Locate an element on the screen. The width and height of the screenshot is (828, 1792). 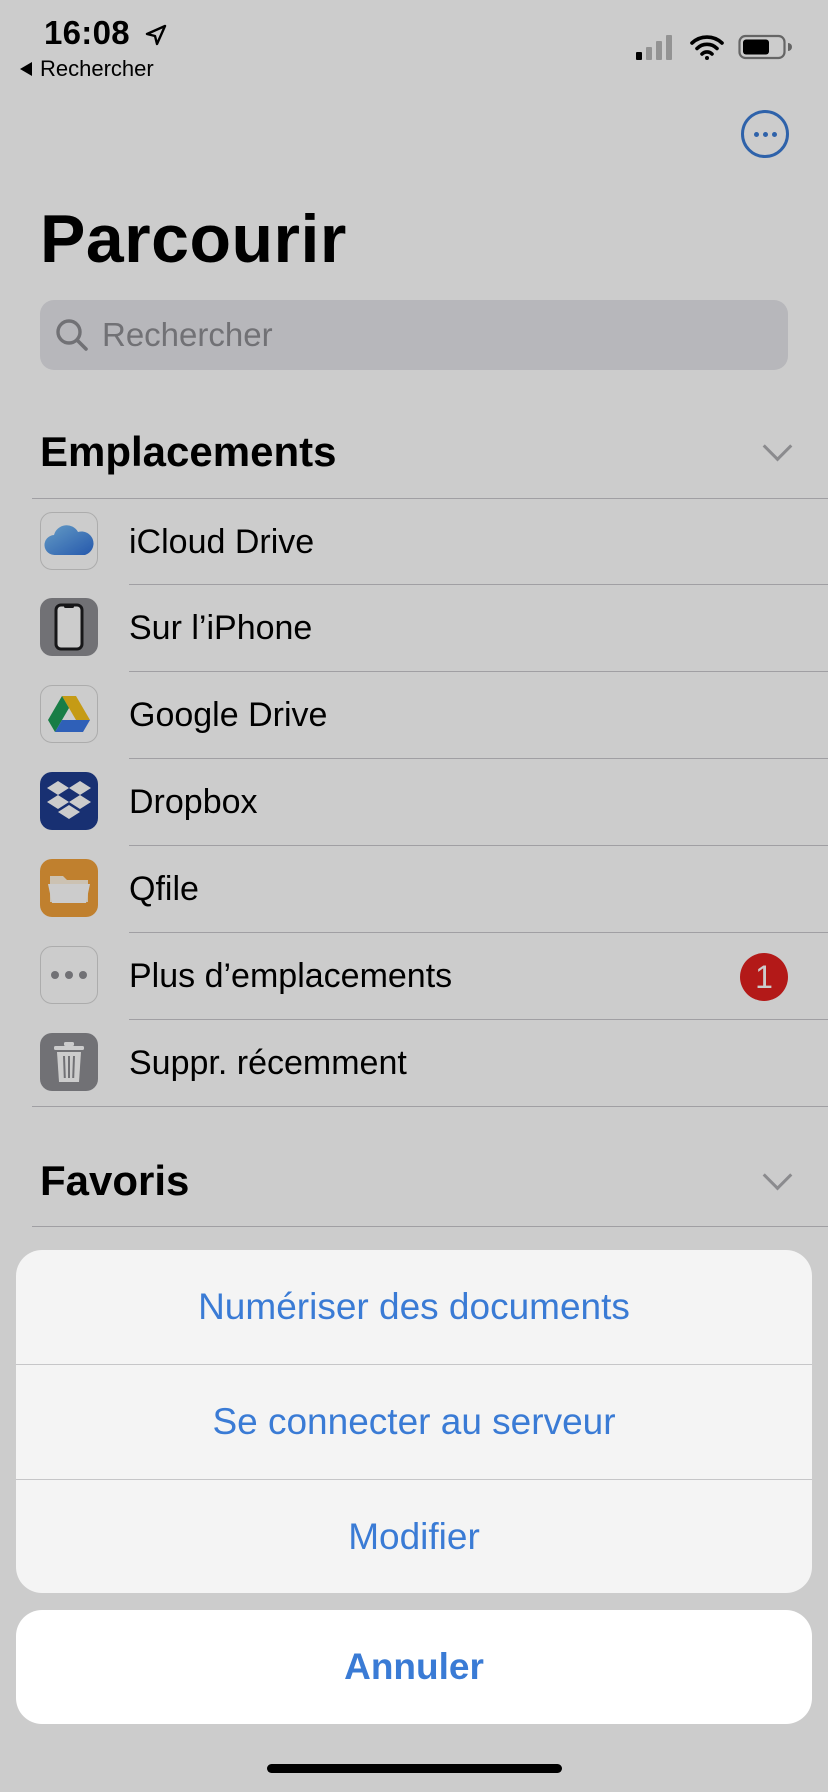
home-indicator is located at coordinates (414, 1768).